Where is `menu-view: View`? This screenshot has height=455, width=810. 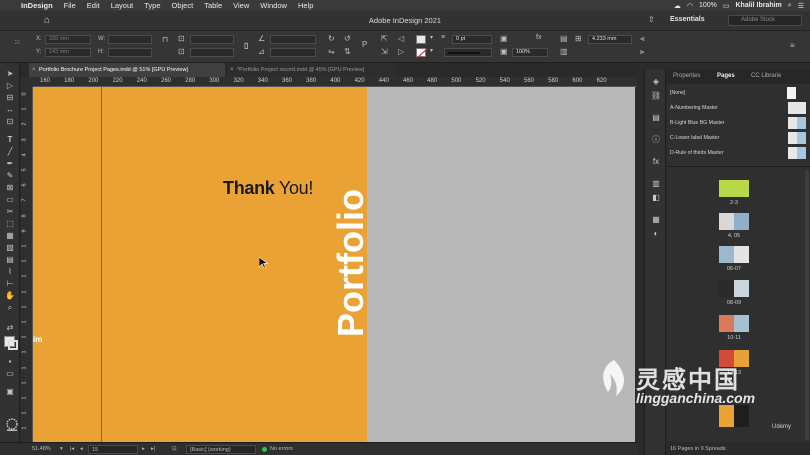
menu-view: View is located at coordinates (241, 5).